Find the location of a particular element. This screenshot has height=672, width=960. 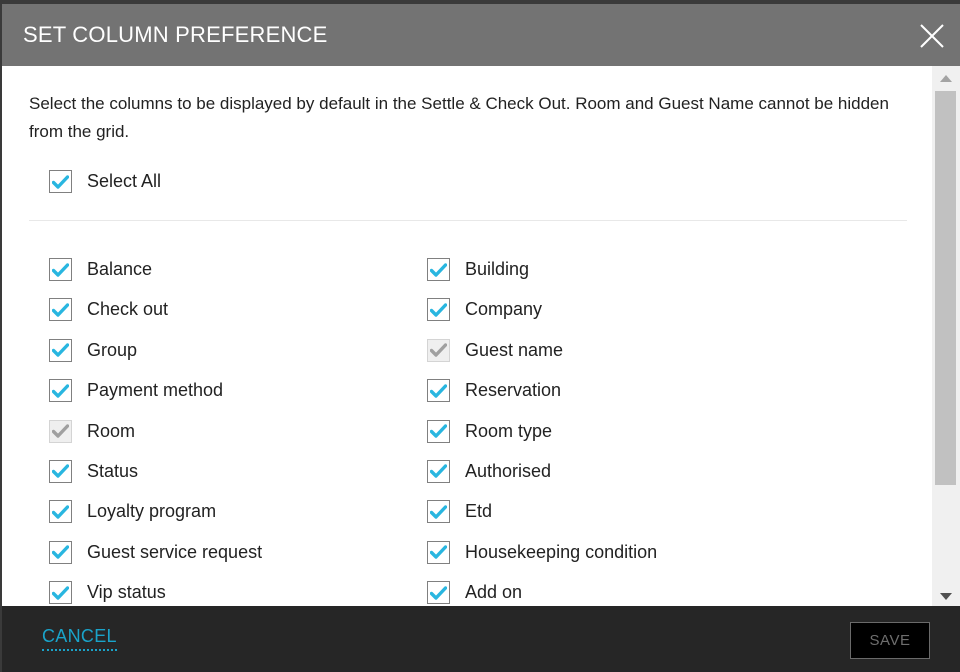

column-label: Balance is located at coordinates (120, 269).